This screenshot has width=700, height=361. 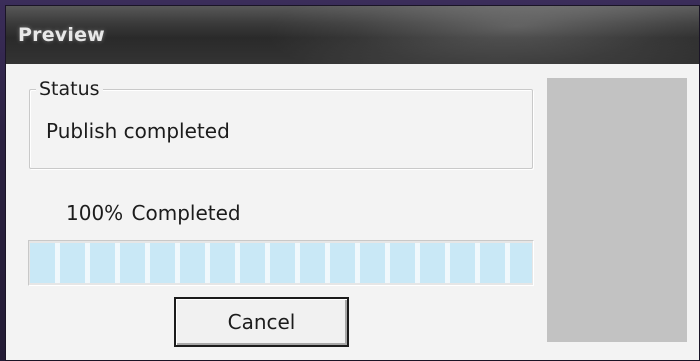 What do you see at coordinates (69, 89) in the screenshot?
I see `status-group-label: Status` at bounding box center [69, 89].